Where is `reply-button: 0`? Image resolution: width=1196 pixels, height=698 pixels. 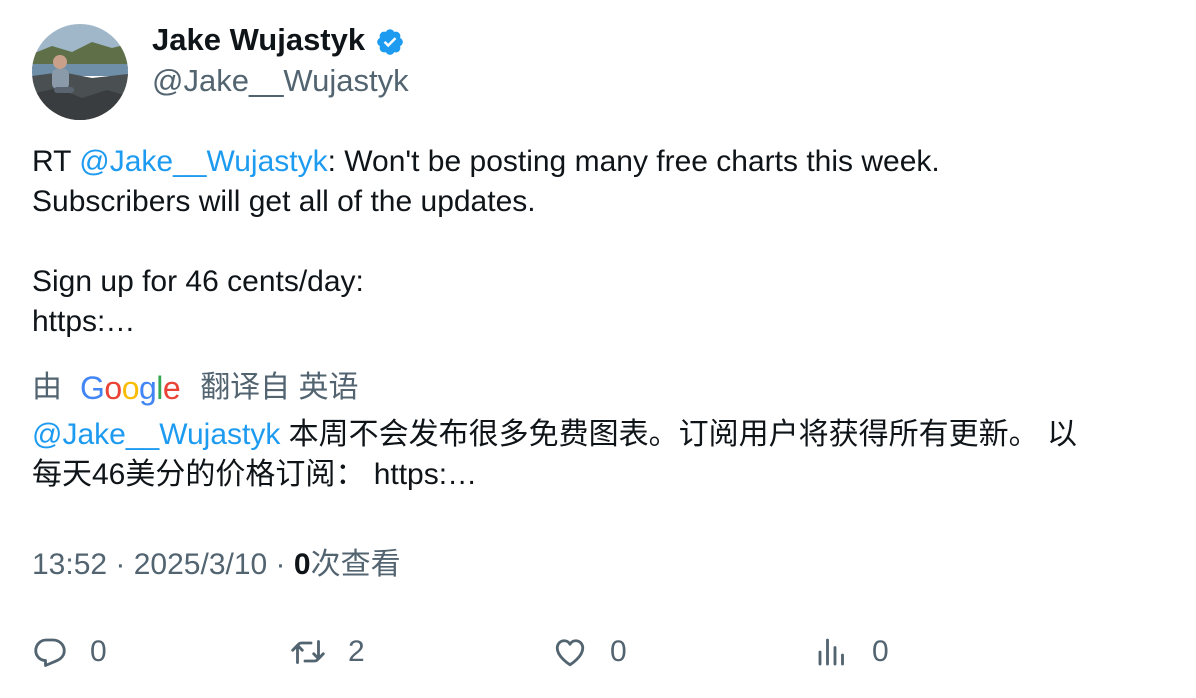
reply-button: 0 is located at coordinates (69, 652).